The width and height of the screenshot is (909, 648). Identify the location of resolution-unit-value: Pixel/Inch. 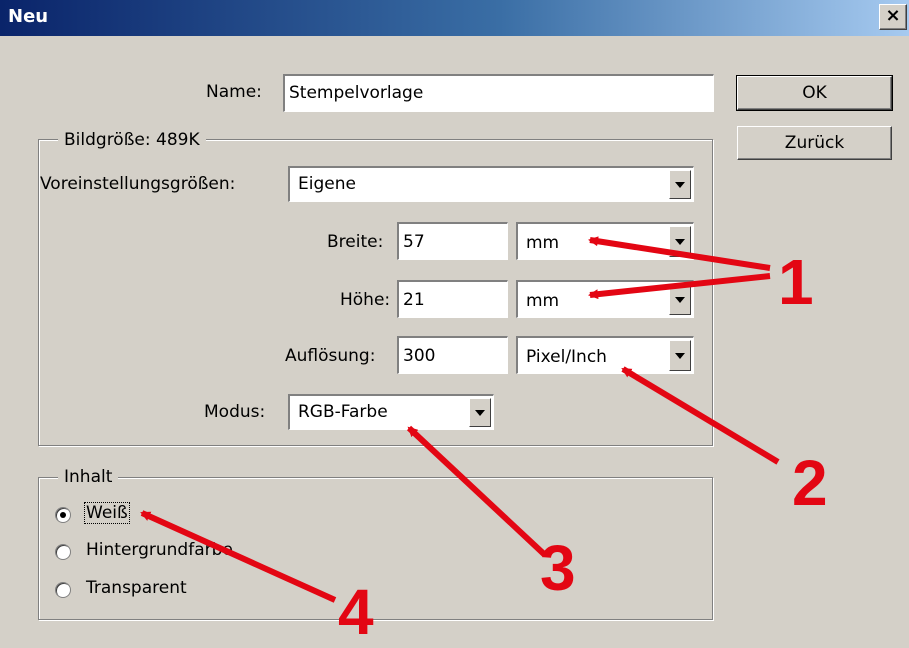
(566, 357).